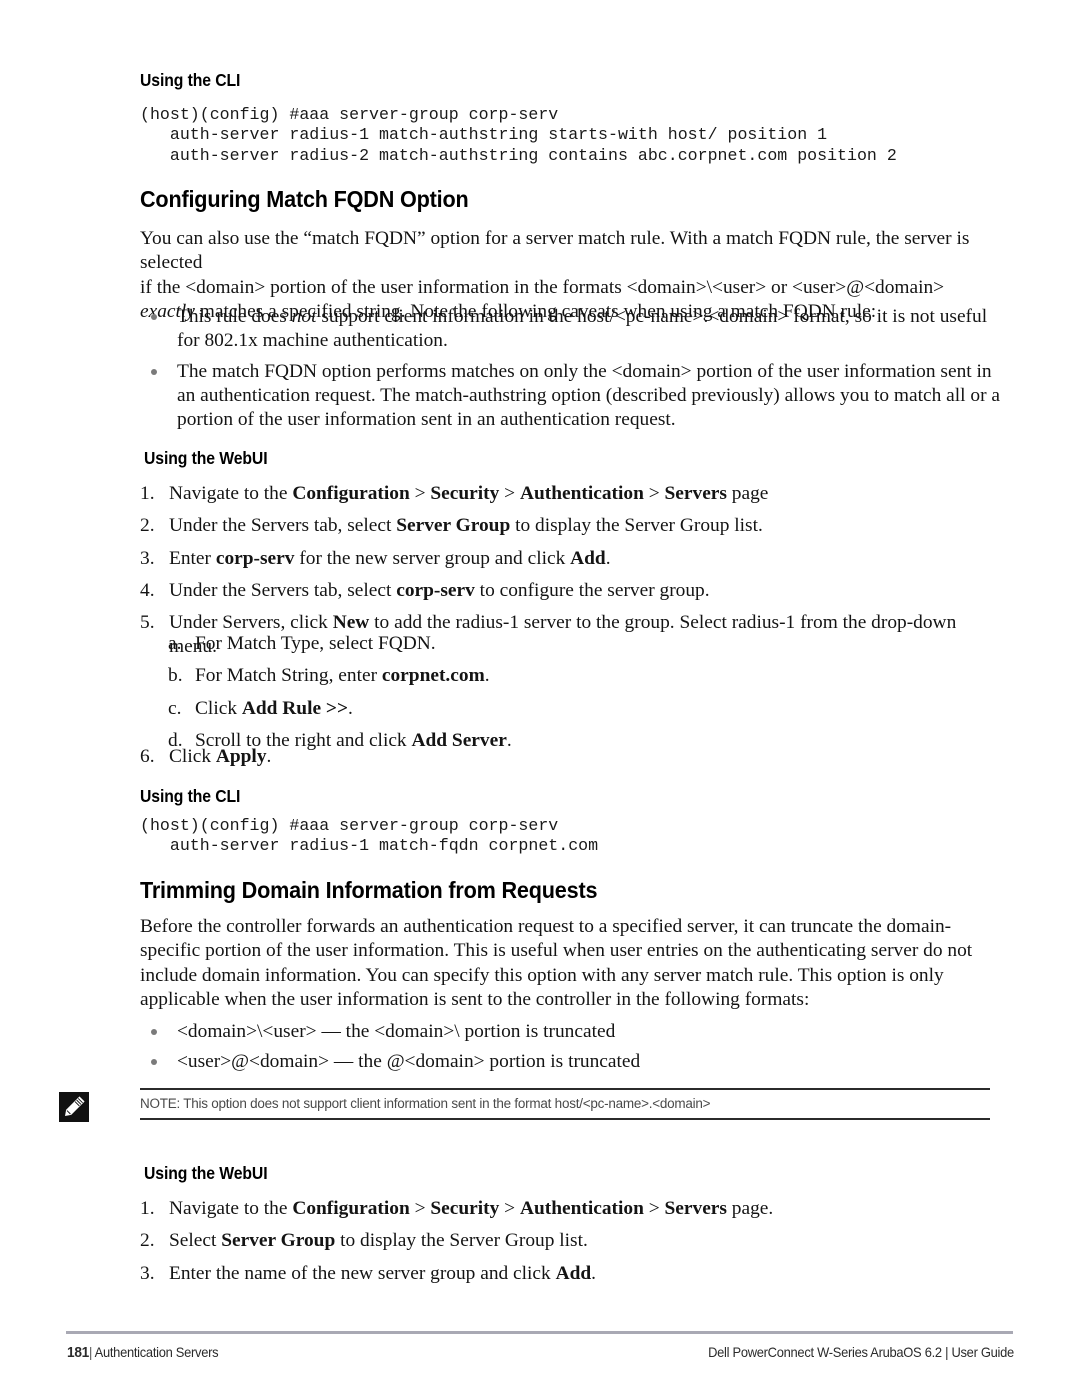  I want to click on step-text: to display the Server Group list., so click(461, 1241).